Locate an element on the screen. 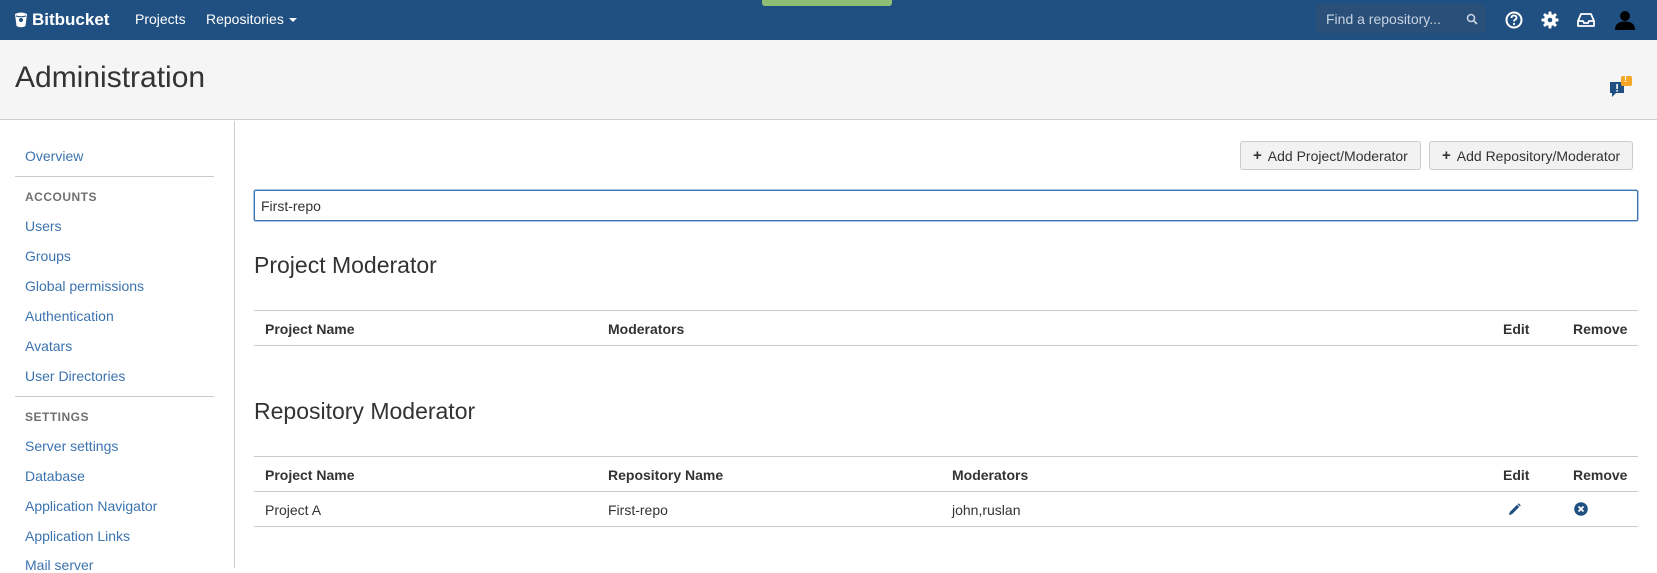 This screenshot has width=1657, height=573. nav-repositories-dropdown: Repositories is located at coordinates (251, 19).